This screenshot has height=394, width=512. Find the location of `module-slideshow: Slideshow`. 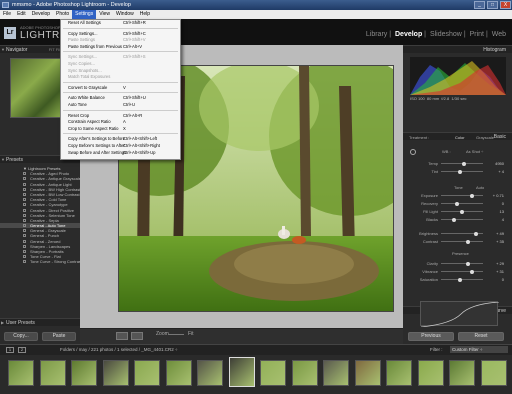

module-slideshow: Slideshow is located at coordinates (446, 34).